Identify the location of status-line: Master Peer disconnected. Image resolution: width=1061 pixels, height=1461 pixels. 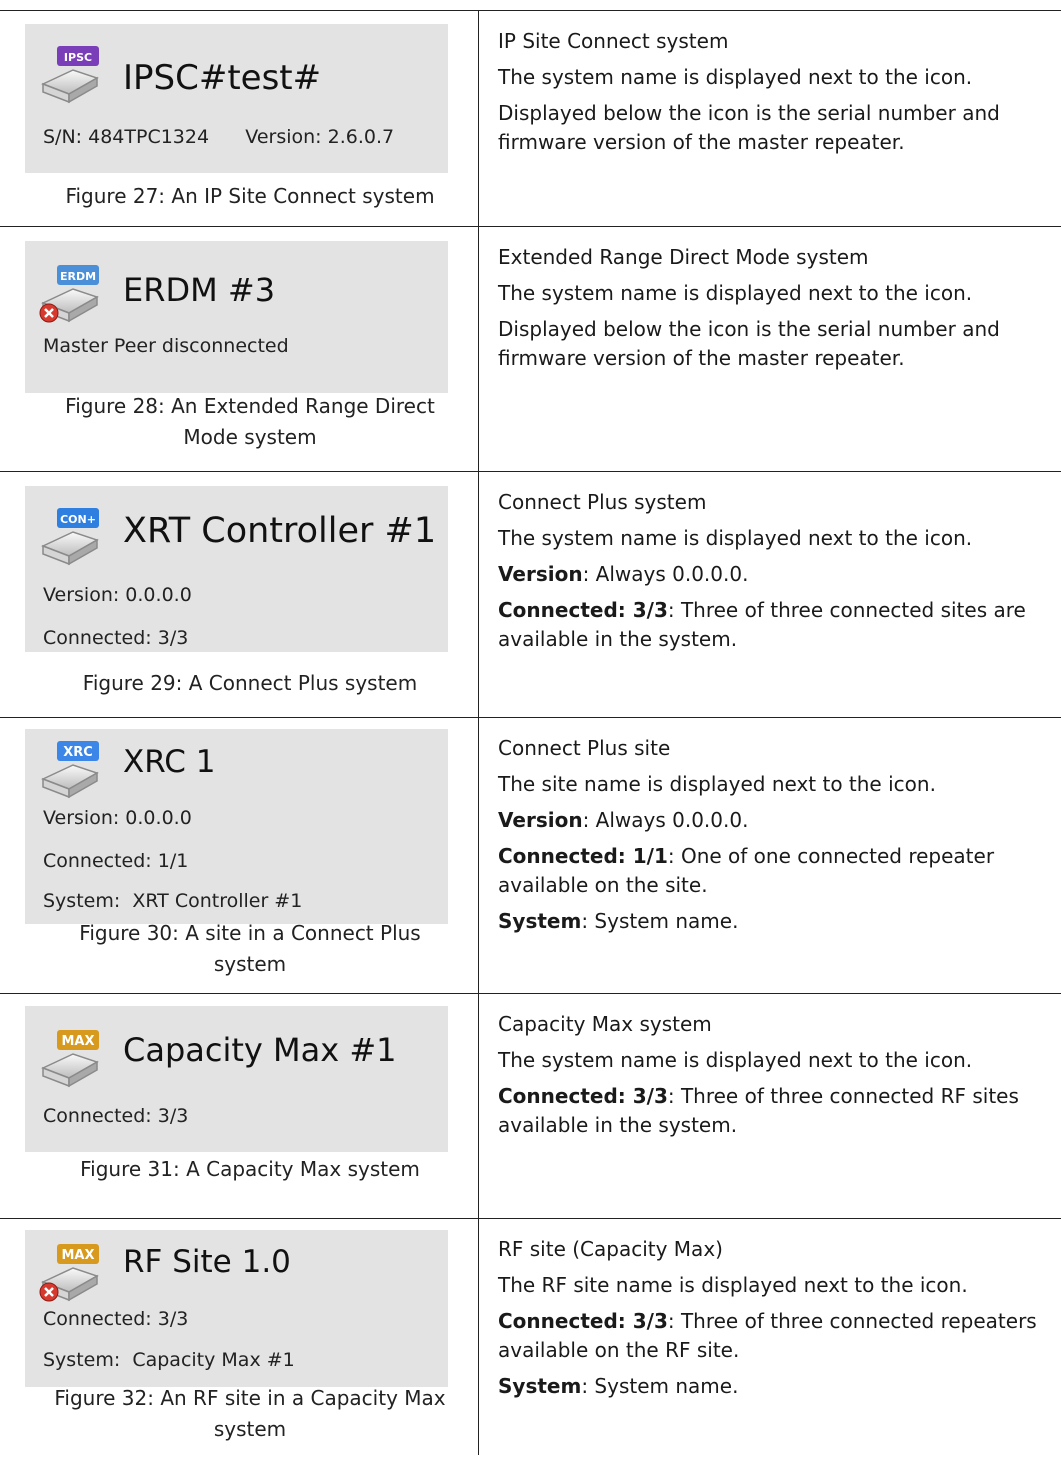
(166, 346).